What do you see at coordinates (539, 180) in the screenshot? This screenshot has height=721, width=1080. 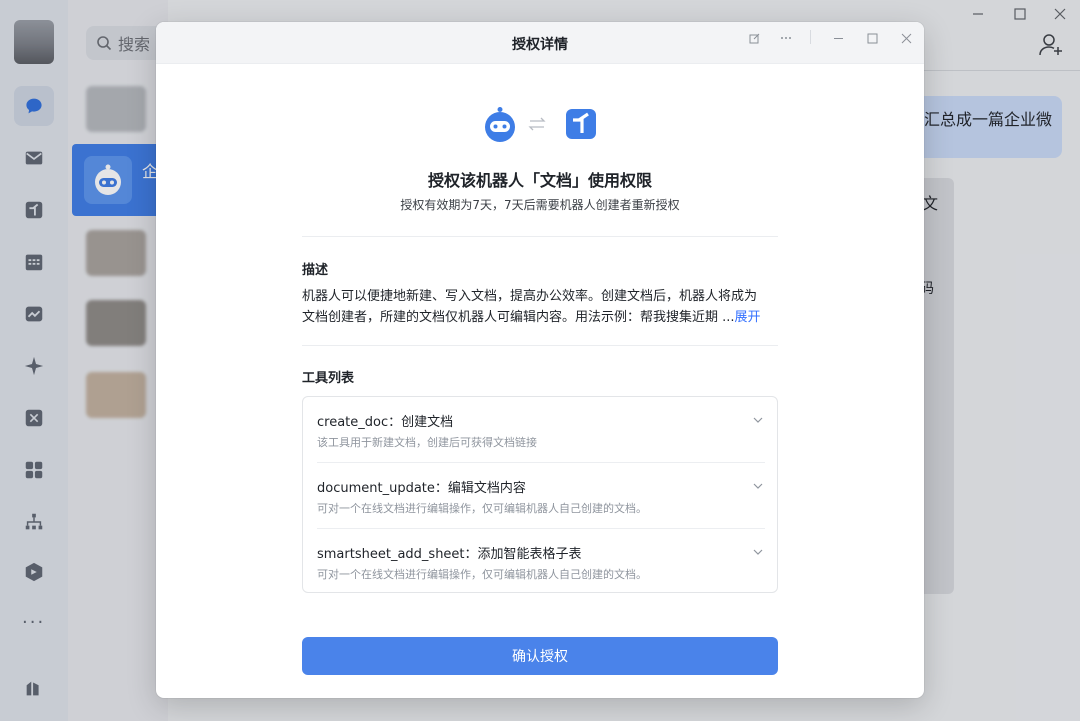 I see `authorization-heading: 授权该机器人「文档」使用权限` at bounding box center [539, 180].